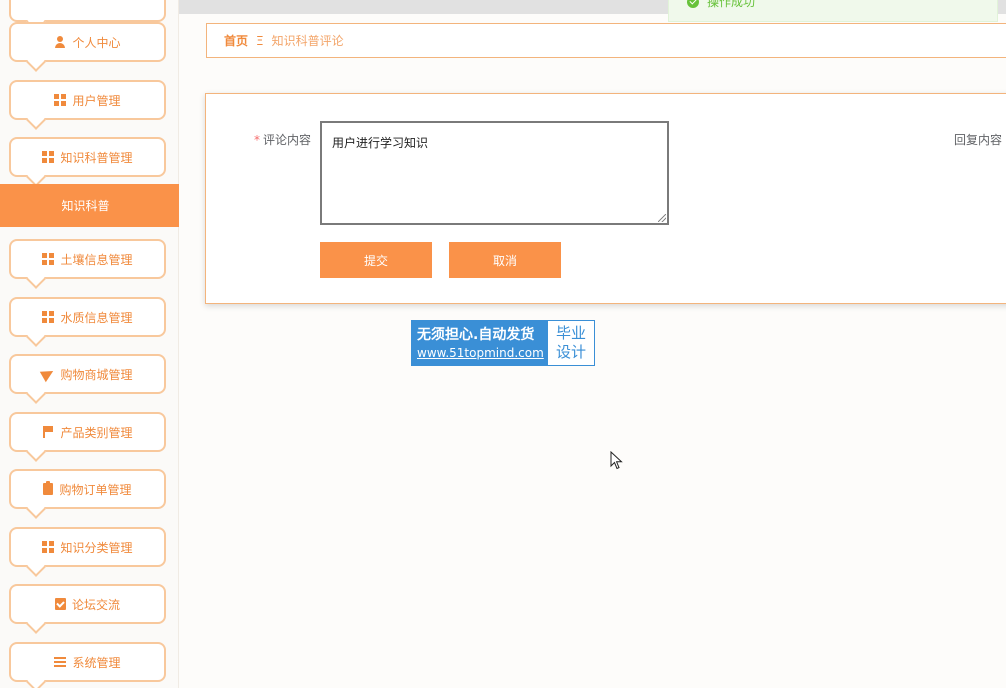 The image size is (1006, 688). I want to click on sidebar-item-label: 水质信息管理, so click(96, 317).